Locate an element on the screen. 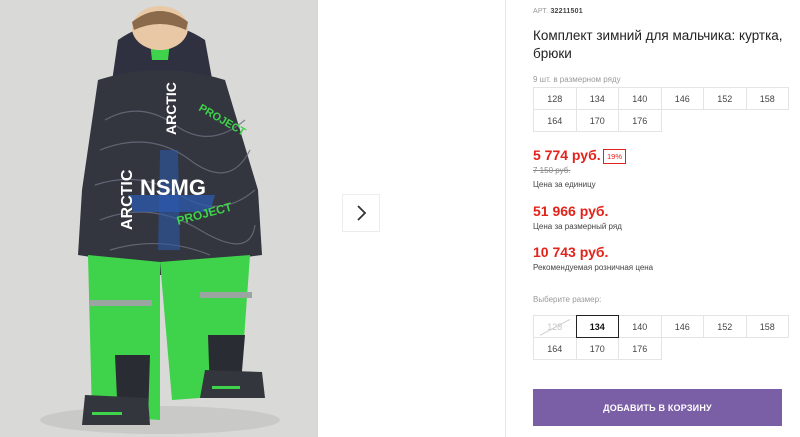 Image resolution: width=800 pixels, height=437 pixels. next-image-button is located at coordinates (361, 213).